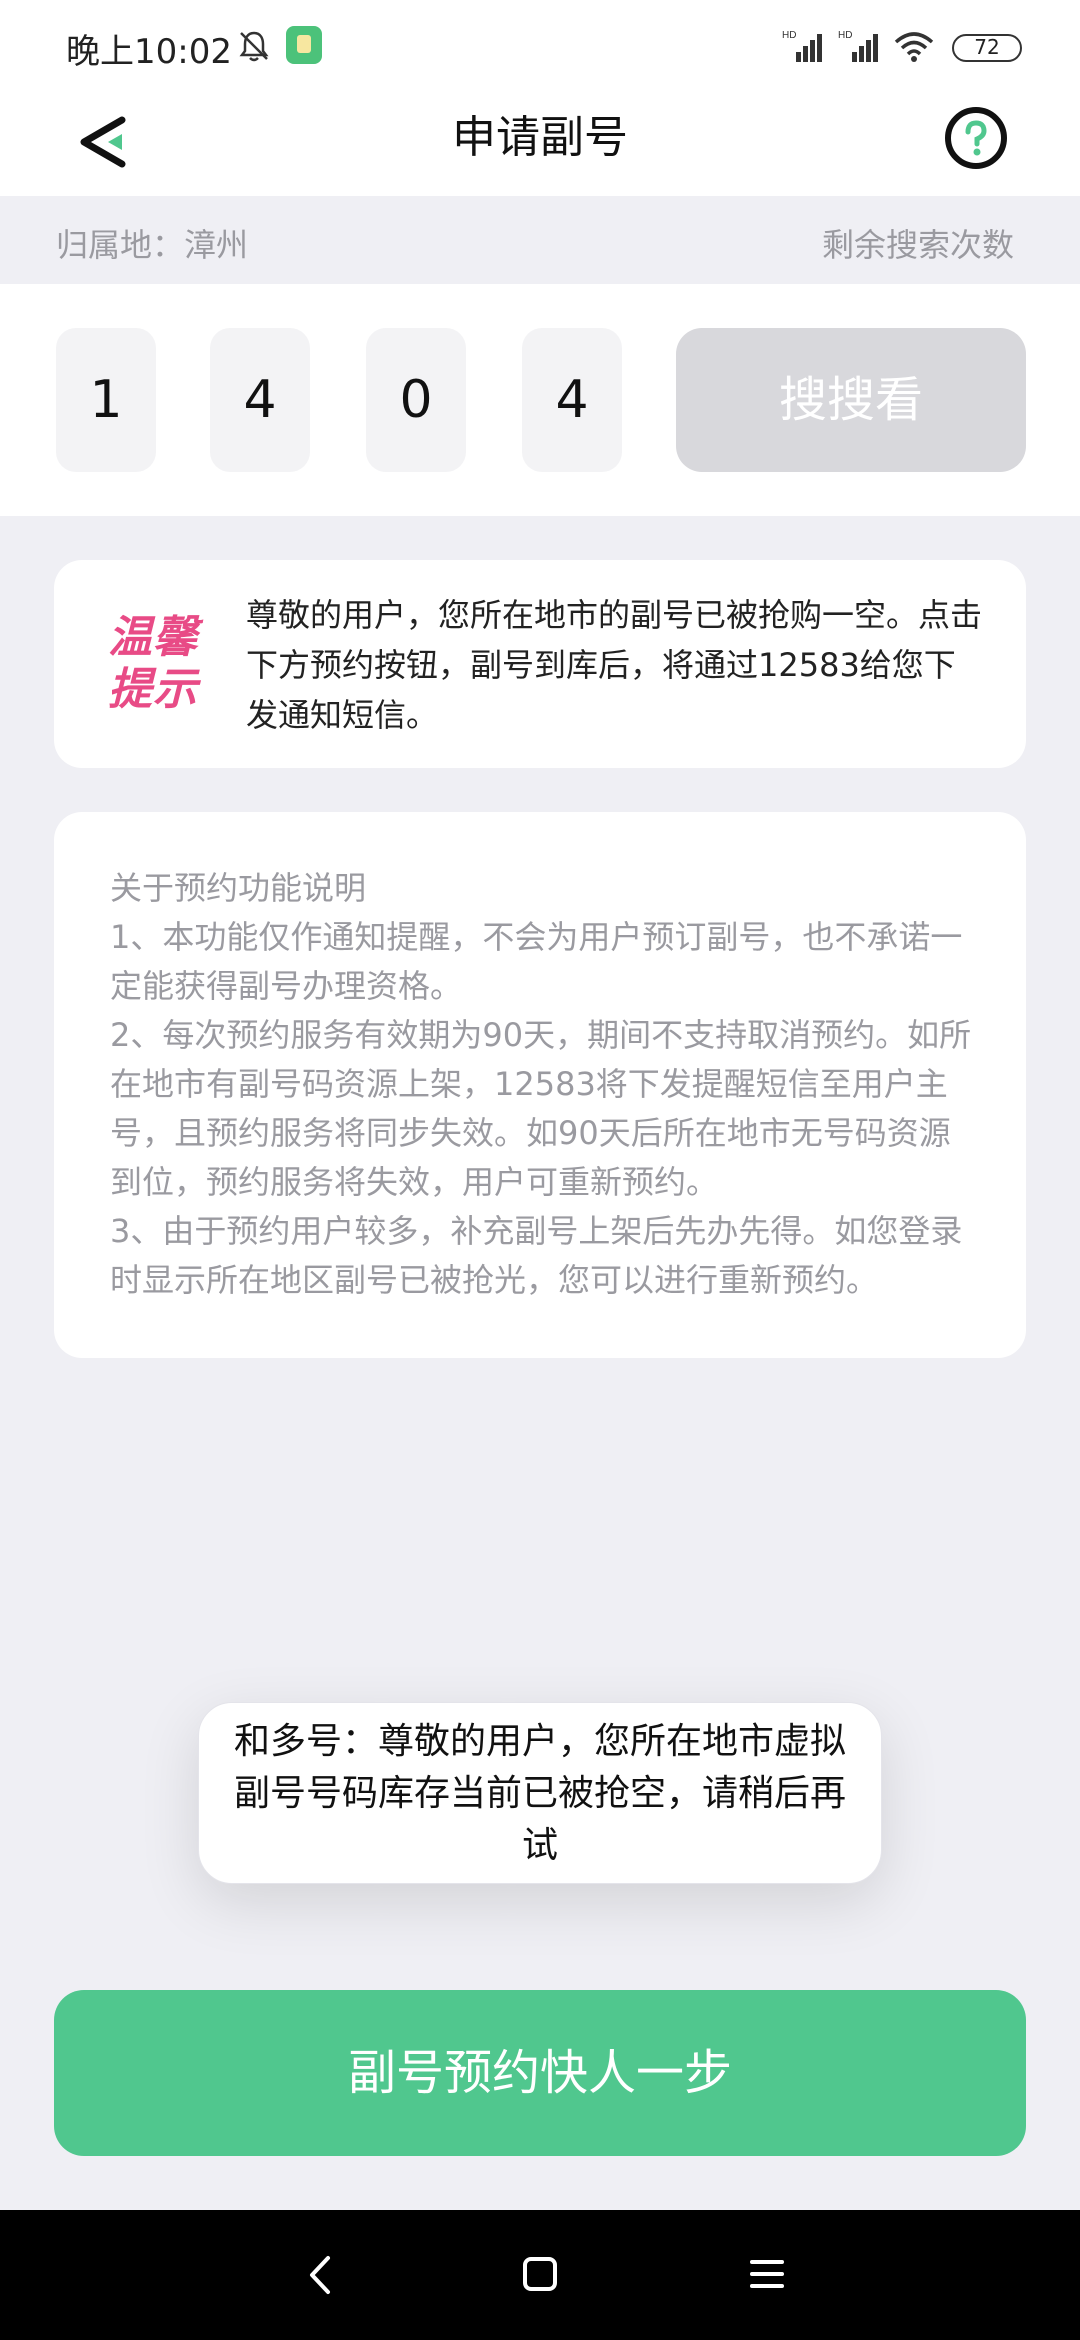 Image resolution: width=1080 pixels, height=2340 pixels. Describe the element at coordinates (539, 1793) in the screenshot. I see `toast-text: 和多号：尊敬的用户，您所在地市虚拟副号号码库存当前已被抢空，请稍后再试` at that location.